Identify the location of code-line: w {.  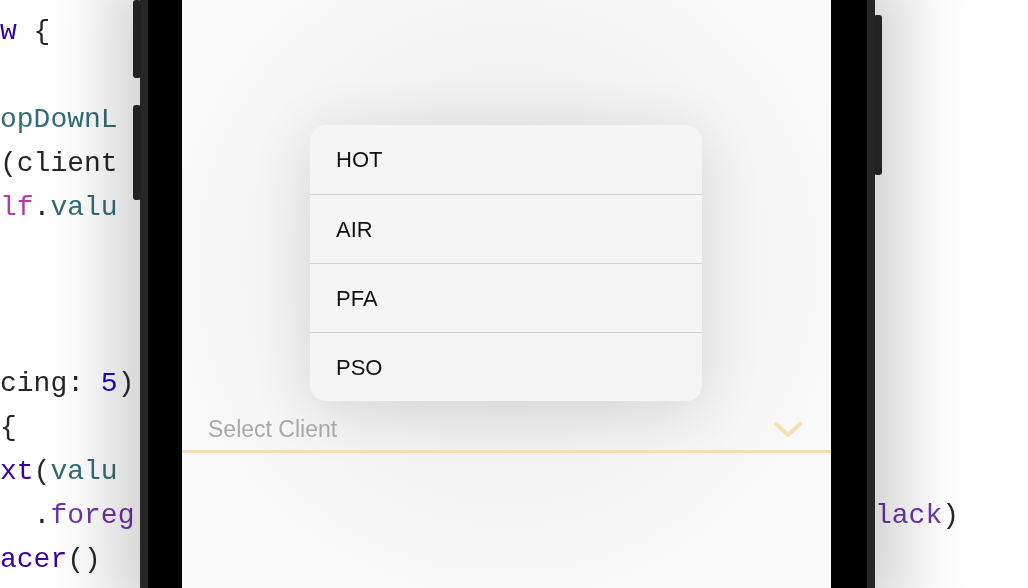
(25, 32).